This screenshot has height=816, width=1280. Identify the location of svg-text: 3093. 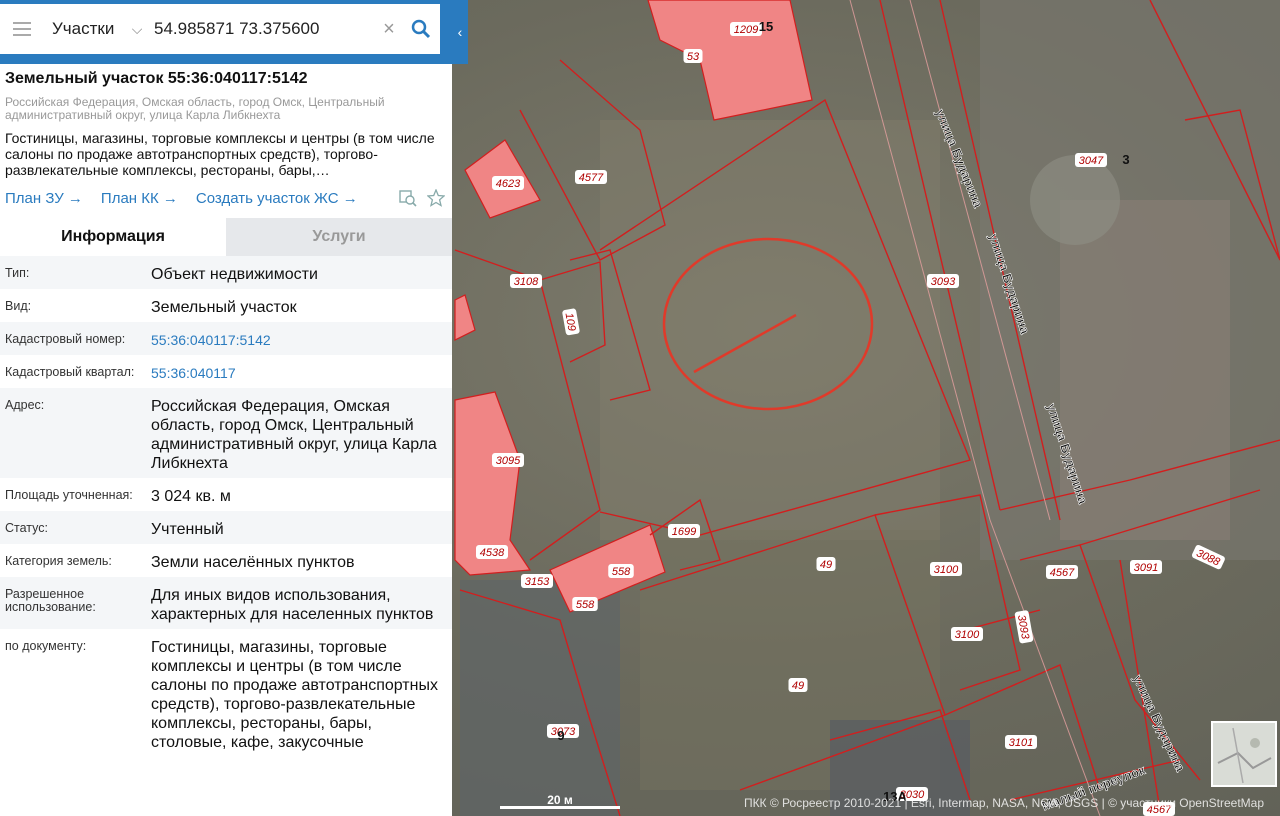
(943, 282).